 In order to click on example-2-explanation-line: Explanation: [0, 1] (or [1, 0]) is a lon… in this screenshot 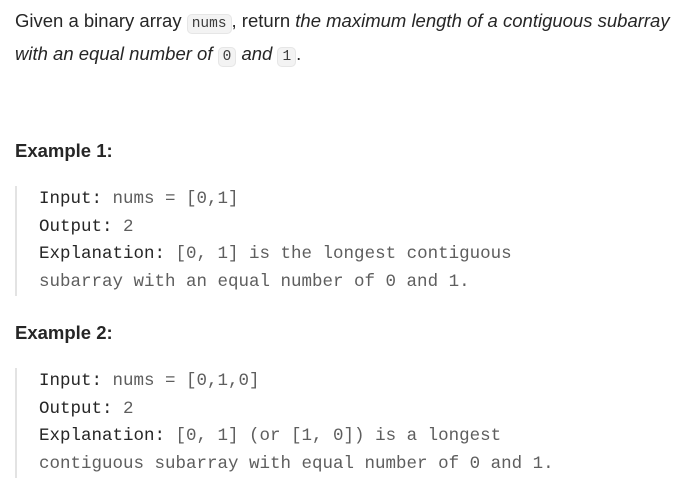, I will do `click(296, 437)`.